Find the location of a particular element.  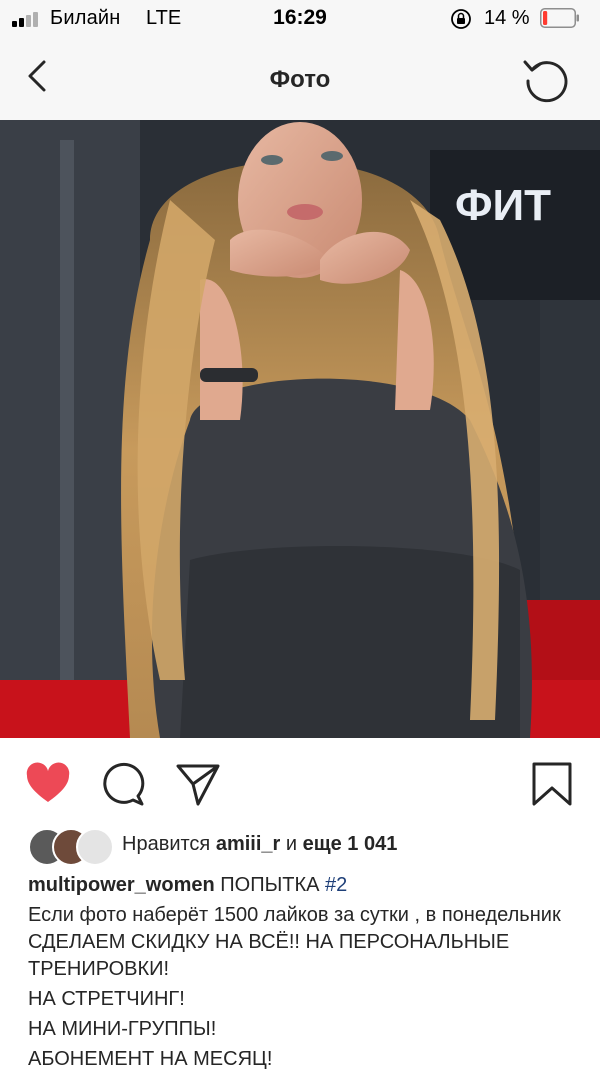

navigation-bar: Фото is located at coordinates (300, 79).